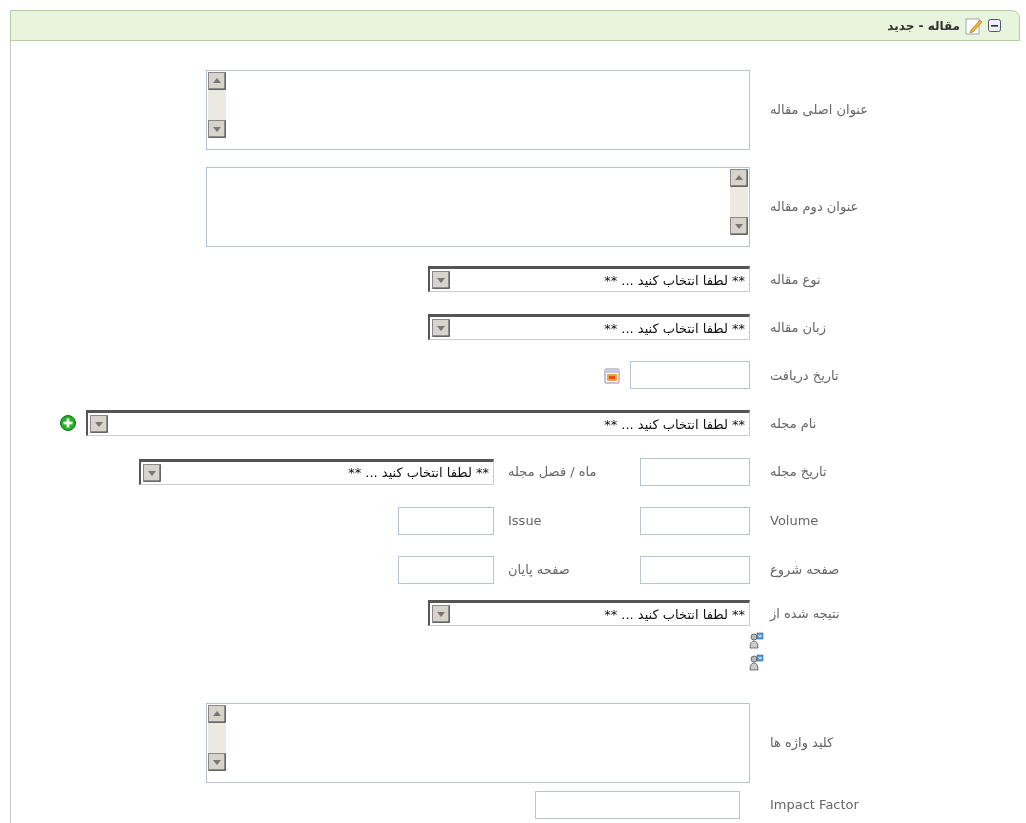 Image resolution: width=1026 pixels, height=823 pixels. Describe the element at coordinates (814, 206) in the screenshot. I see `field-label: عنوان دوم مقاله` at that location.